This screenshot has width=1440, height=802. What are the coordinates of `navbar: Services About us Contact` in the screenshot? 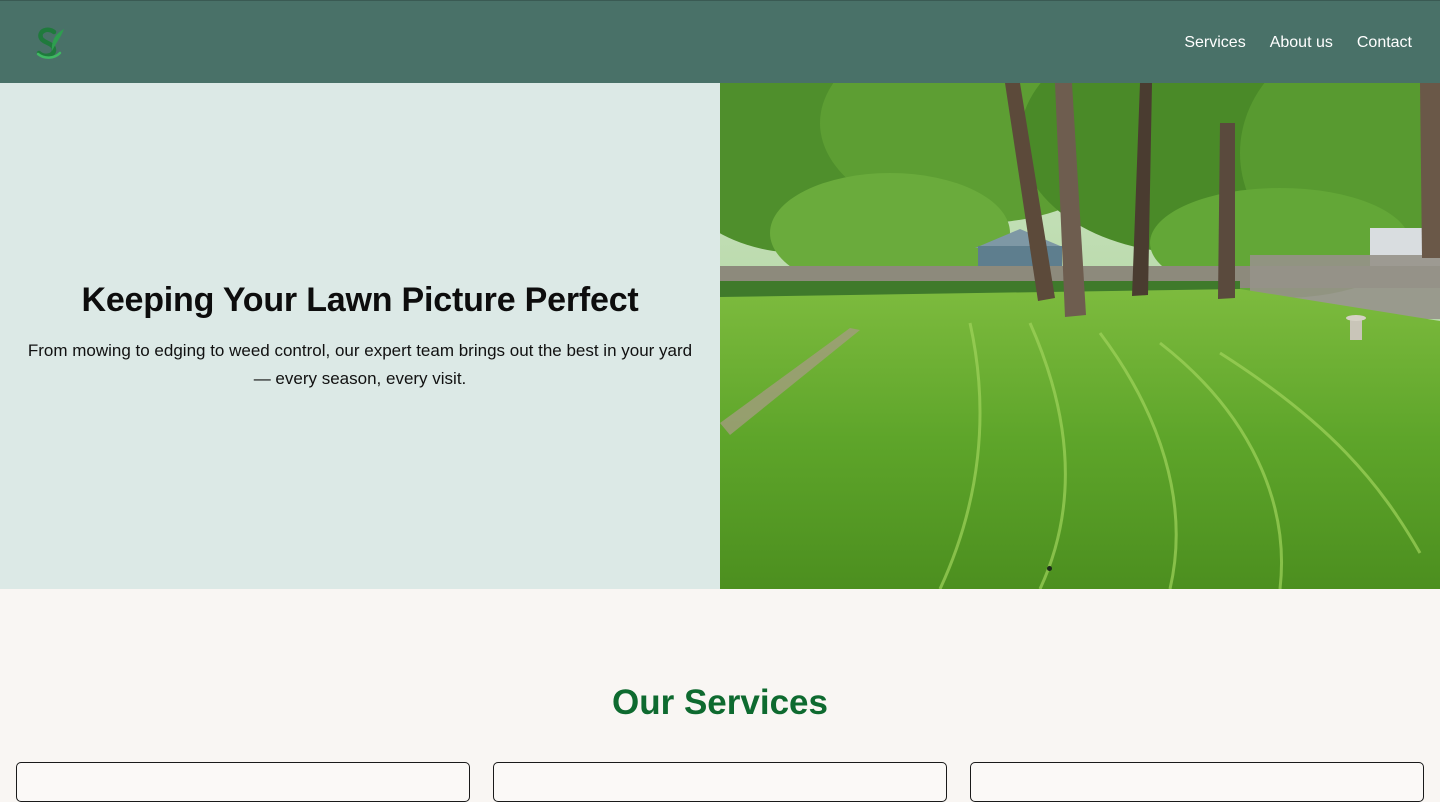 It's located at (720, 41).